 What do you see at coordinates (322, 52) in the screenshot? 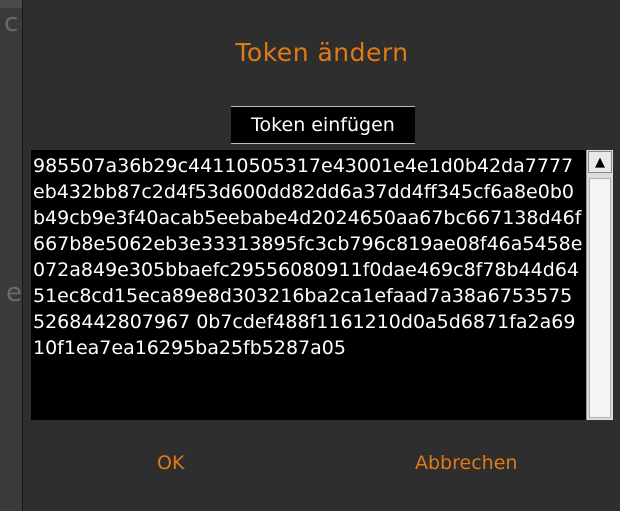
I see `dialog-title: Token ändern` at bounding box center [322, 52].